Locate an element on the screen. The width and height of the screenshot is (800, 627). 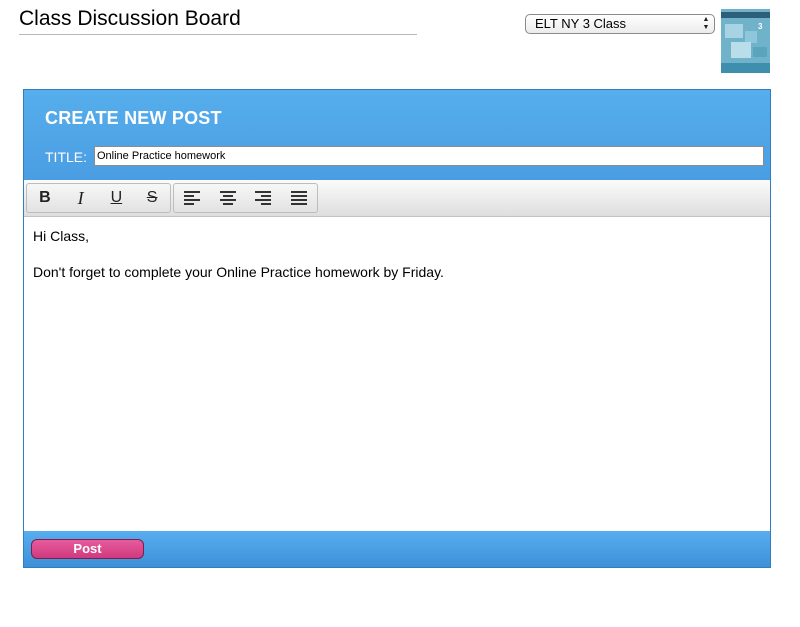
align-justify-icon is located at coordinates (299, 198).